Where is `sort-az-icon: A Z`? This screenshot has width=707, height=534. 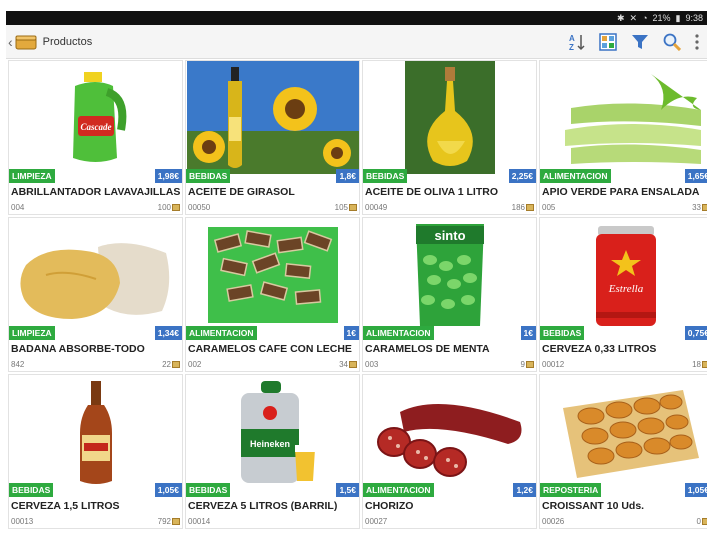
sort-az-icon: A Z is located at coordinates (577, 42).